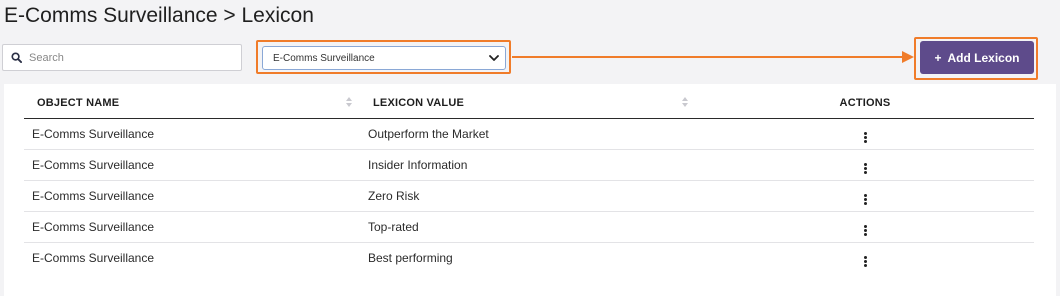 This screenshot has width=1060, height=296. Describe the element at coordinates (938, 57) in the screenshot. I see `plus-icon: +` at that location.